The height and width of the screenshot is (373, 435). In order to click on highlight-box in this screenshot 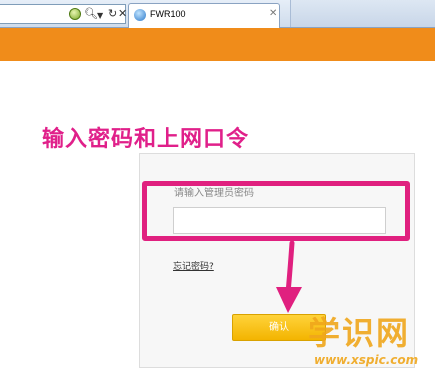, I will do `click(276, 211)`.